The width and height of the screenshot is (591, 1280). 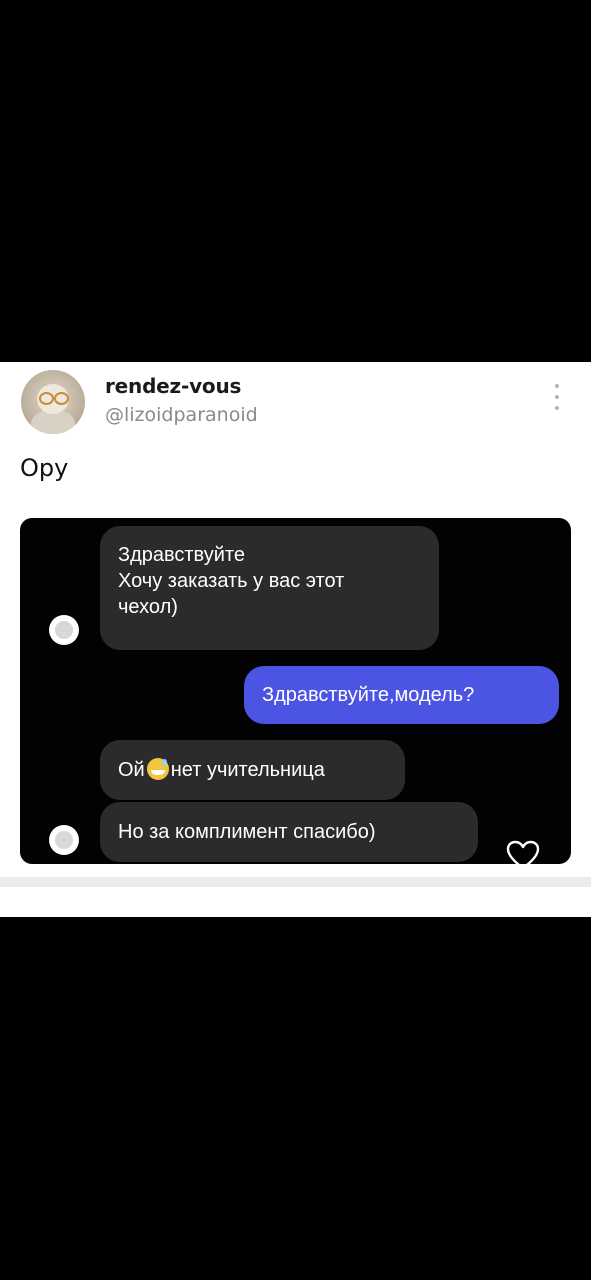 What do you see at coordinates (131, 770) in the screenshot?
I see `message-text-part: Ой` at bounding box center [131, 770].